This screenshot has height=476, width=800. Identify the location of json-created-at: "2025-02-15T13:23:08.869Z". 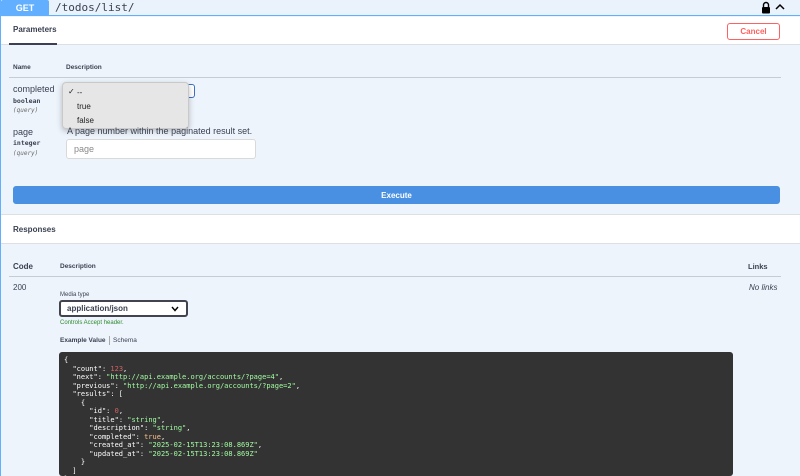
(203, 445).